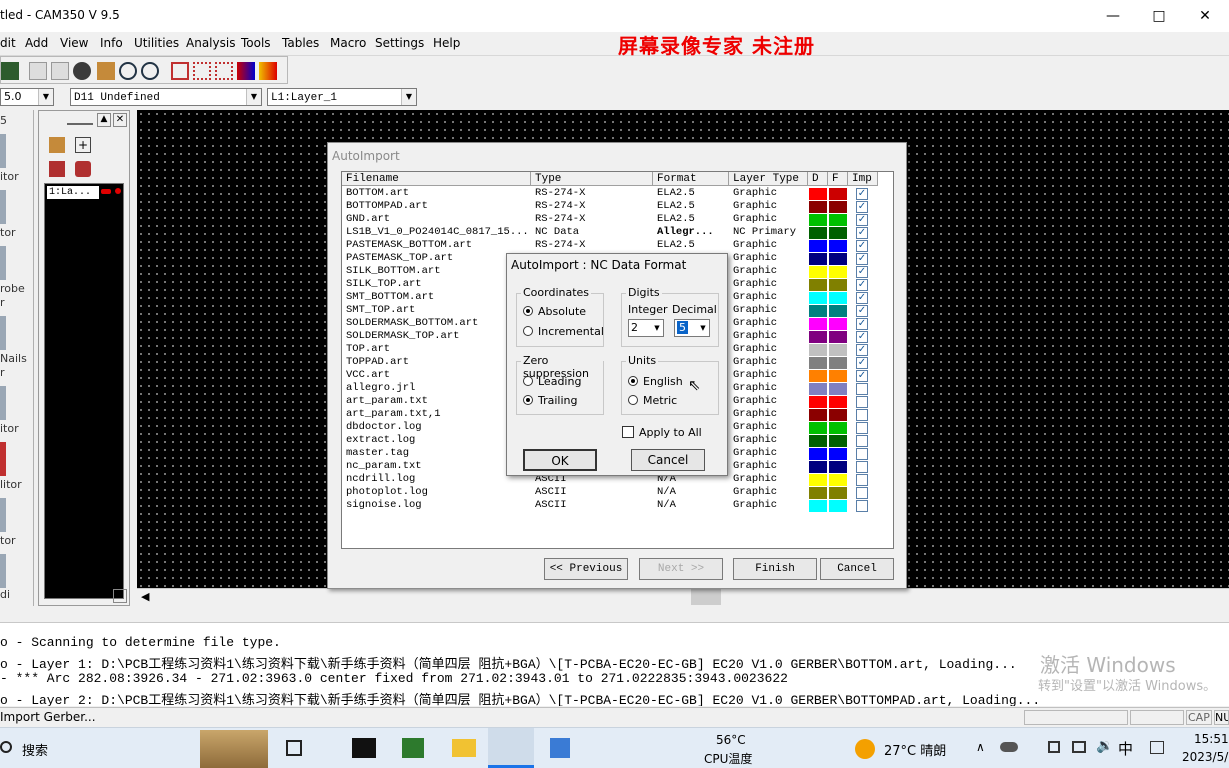 This screenshot has width=1229, height=768. Describe the element at coordinates (1079, 747) in the screenshot. I see `network-icon` at that location.